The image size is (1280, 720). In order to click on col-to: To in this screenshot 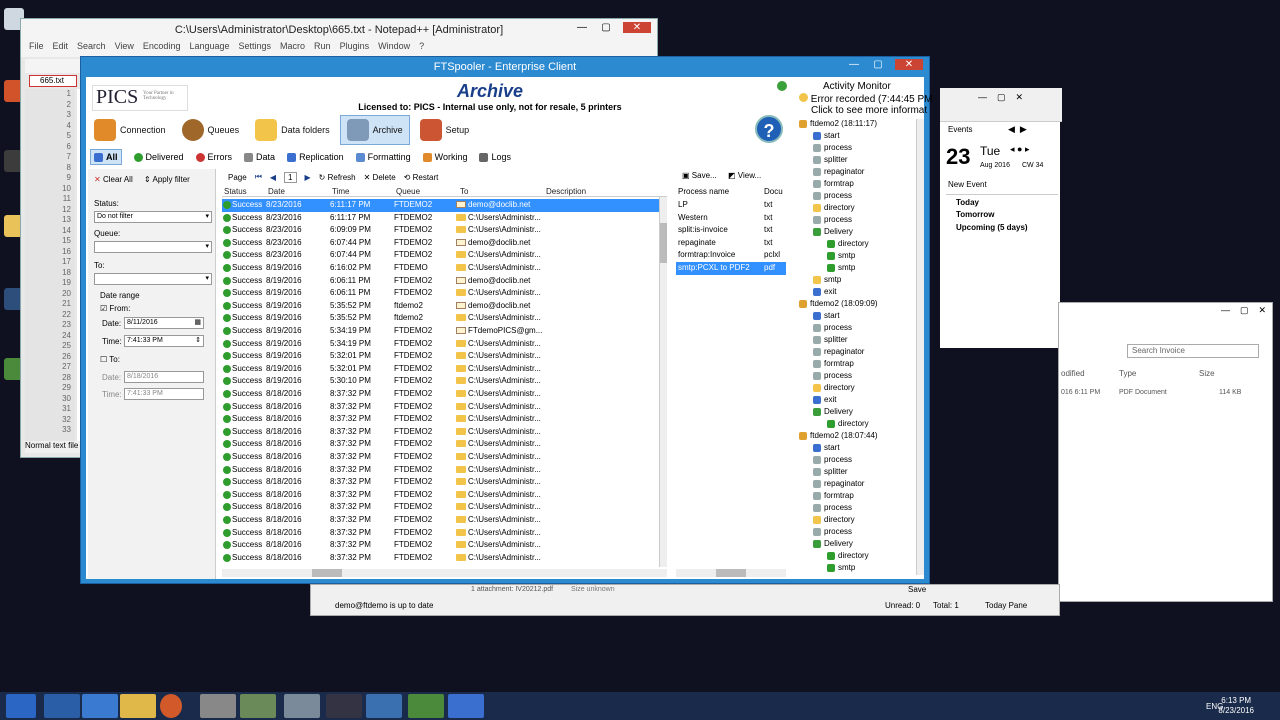, I will do `click(464, 191)`.